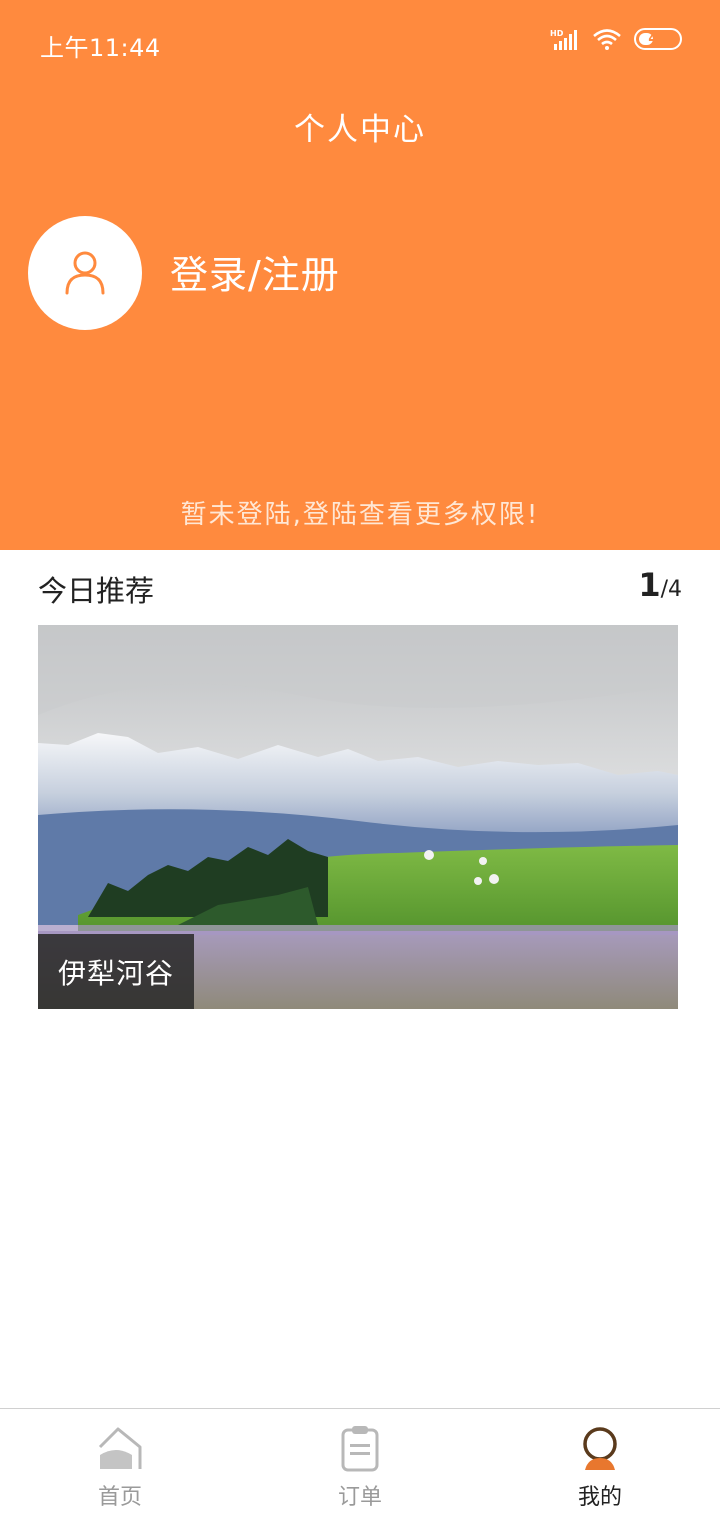  I want to click on tab-orders: 订单, so click(360, 1464).